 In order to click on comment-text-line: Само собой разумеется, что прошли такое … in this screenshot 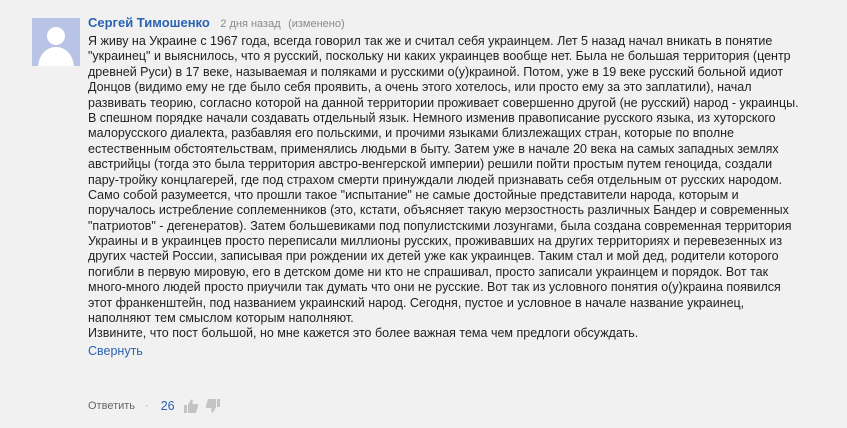, I will do `click(413, 194)`.